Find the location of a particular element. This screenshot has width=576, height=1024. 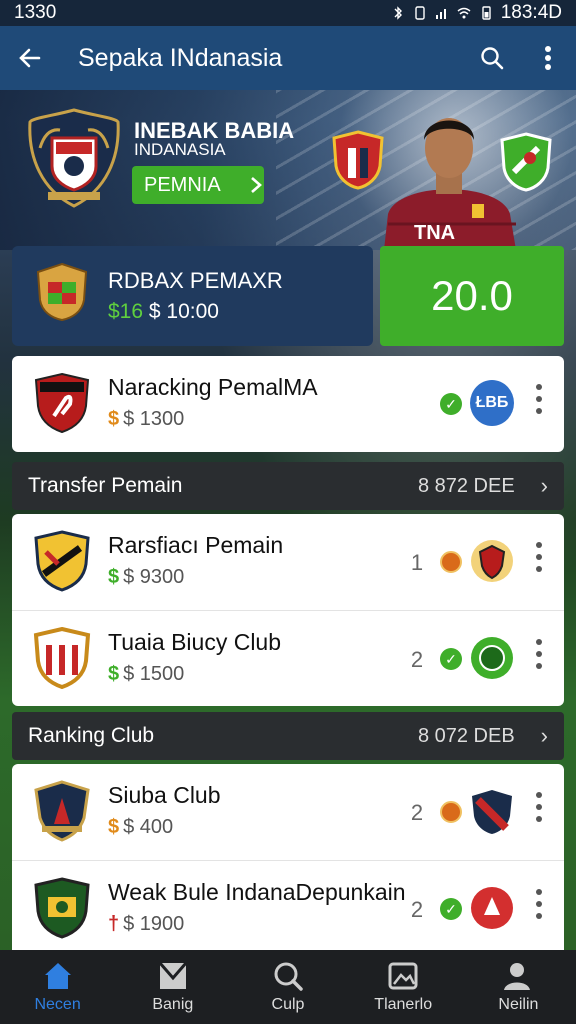

item-count: 1 is located at coordinates (417, 562).